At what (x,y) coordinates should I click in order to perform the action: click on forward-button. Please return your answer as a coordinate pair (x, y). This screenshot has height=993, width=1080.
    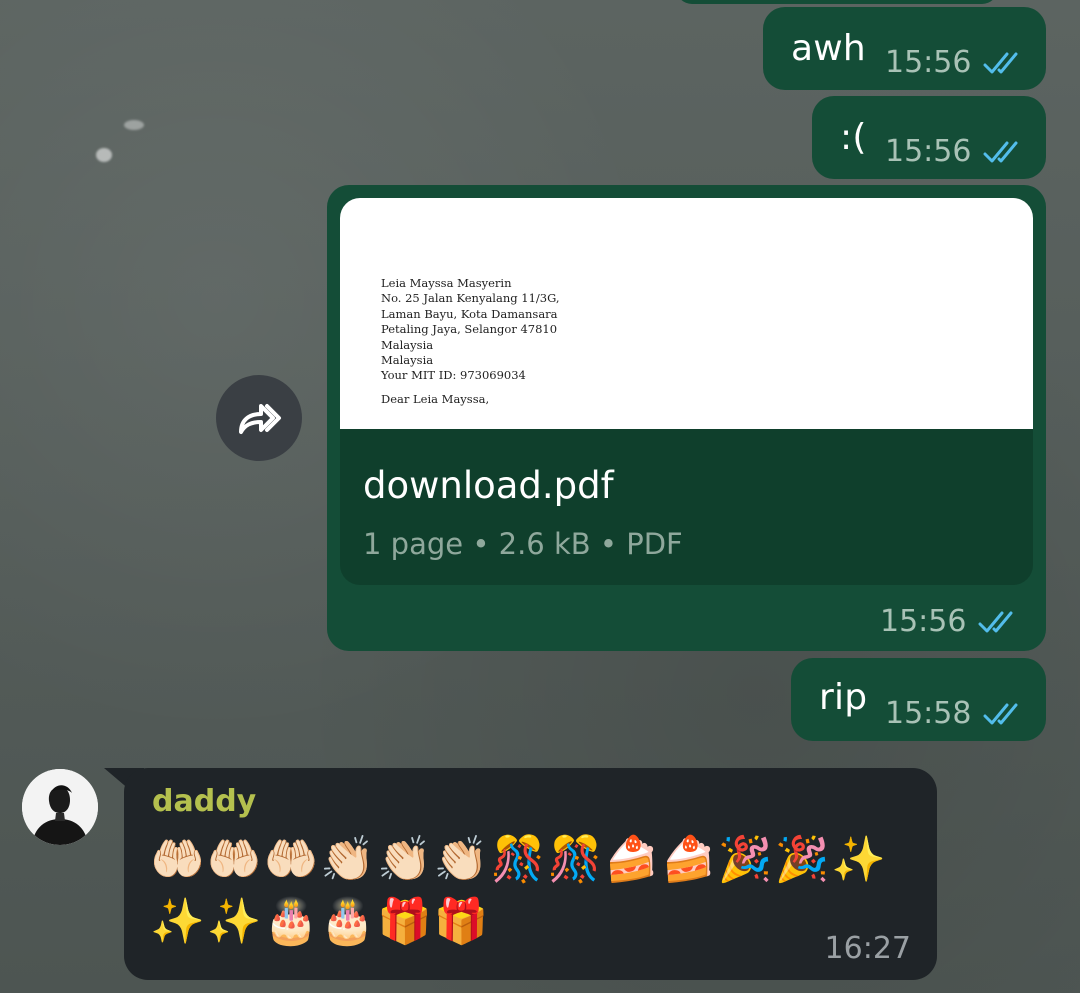
    Looking at the image, I should click on (259, 418).